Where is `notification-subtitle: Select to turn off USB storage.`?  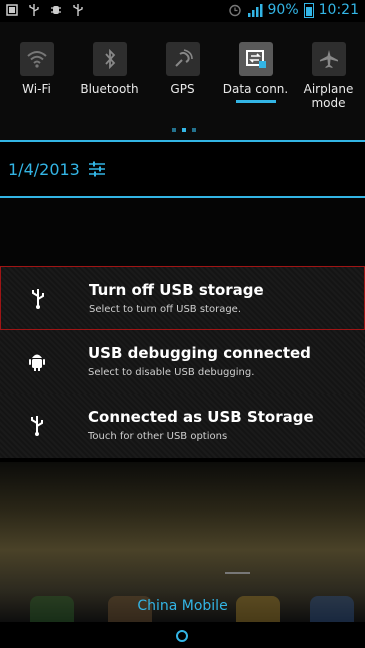
notification-subtitle: Select to turn off USB storage. is located at coordinates (165, 309).